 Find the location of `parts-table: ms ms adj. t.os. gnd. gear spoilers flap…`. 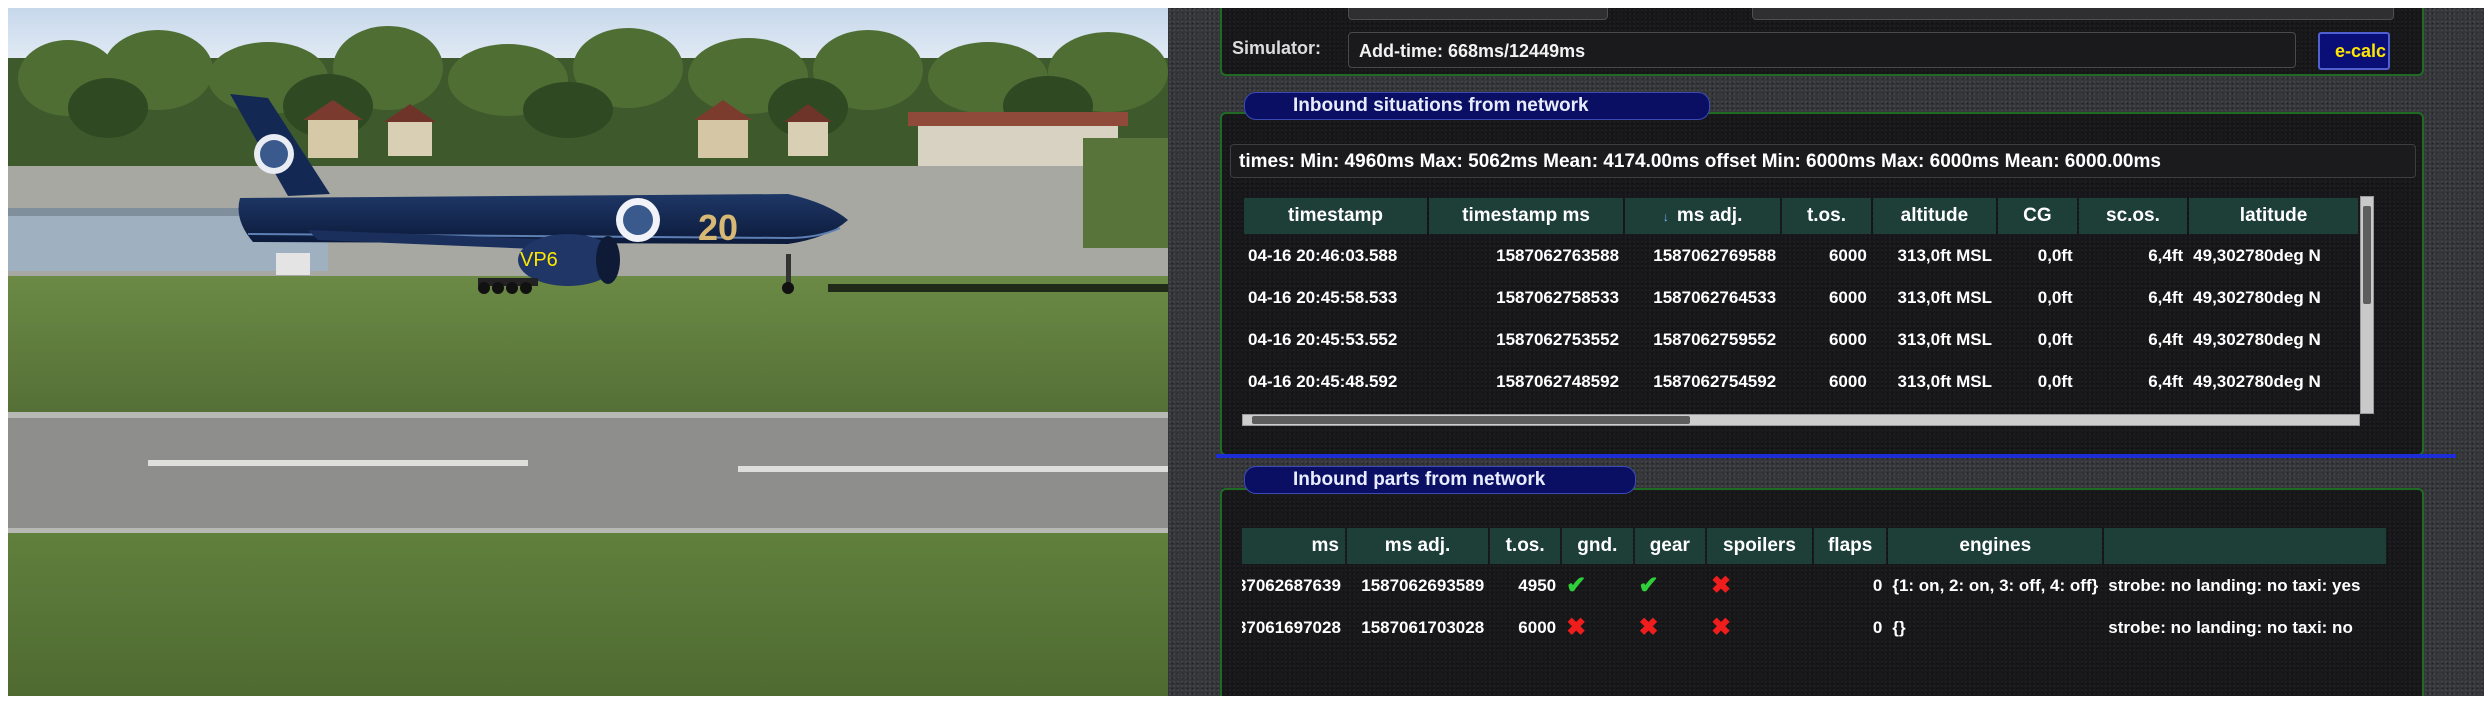

parts-table: ms ms adj. t.os. gnd. gear spoilers flap… is located at coordinates (1815, 588).